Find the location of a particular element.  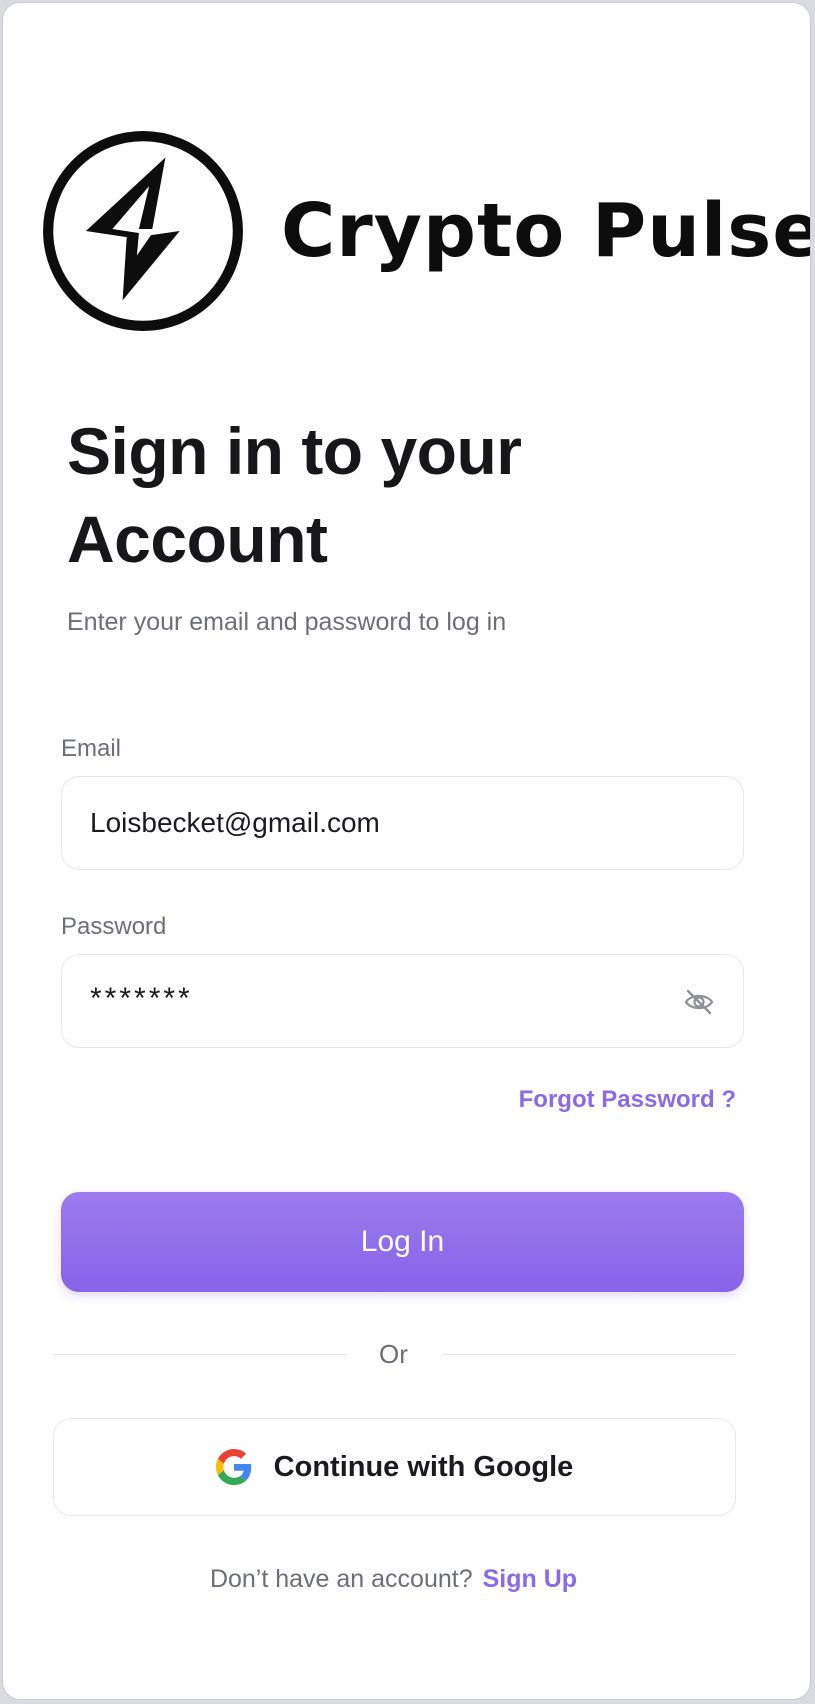

email-value: Loisbecket@gmail.com is located at coordinates (235, 822).